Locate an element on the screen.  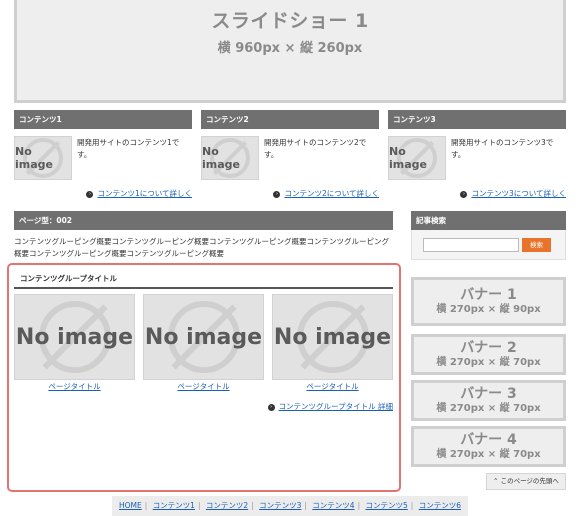
back-to-top-button: ⌃ このページの先頭へ is located at coordinates (526, 481).